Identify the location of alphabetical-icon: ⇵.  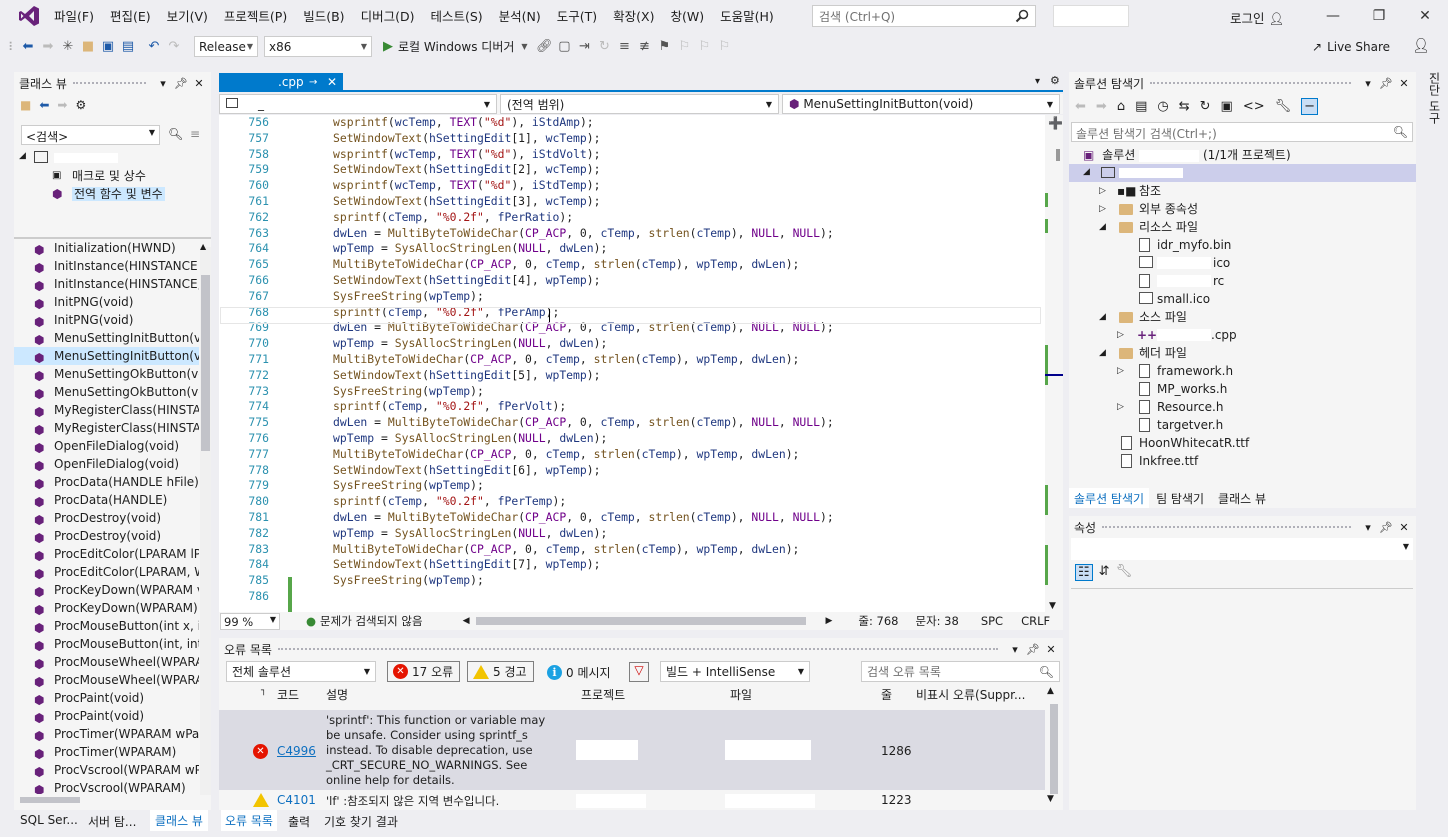
(1104, 572).